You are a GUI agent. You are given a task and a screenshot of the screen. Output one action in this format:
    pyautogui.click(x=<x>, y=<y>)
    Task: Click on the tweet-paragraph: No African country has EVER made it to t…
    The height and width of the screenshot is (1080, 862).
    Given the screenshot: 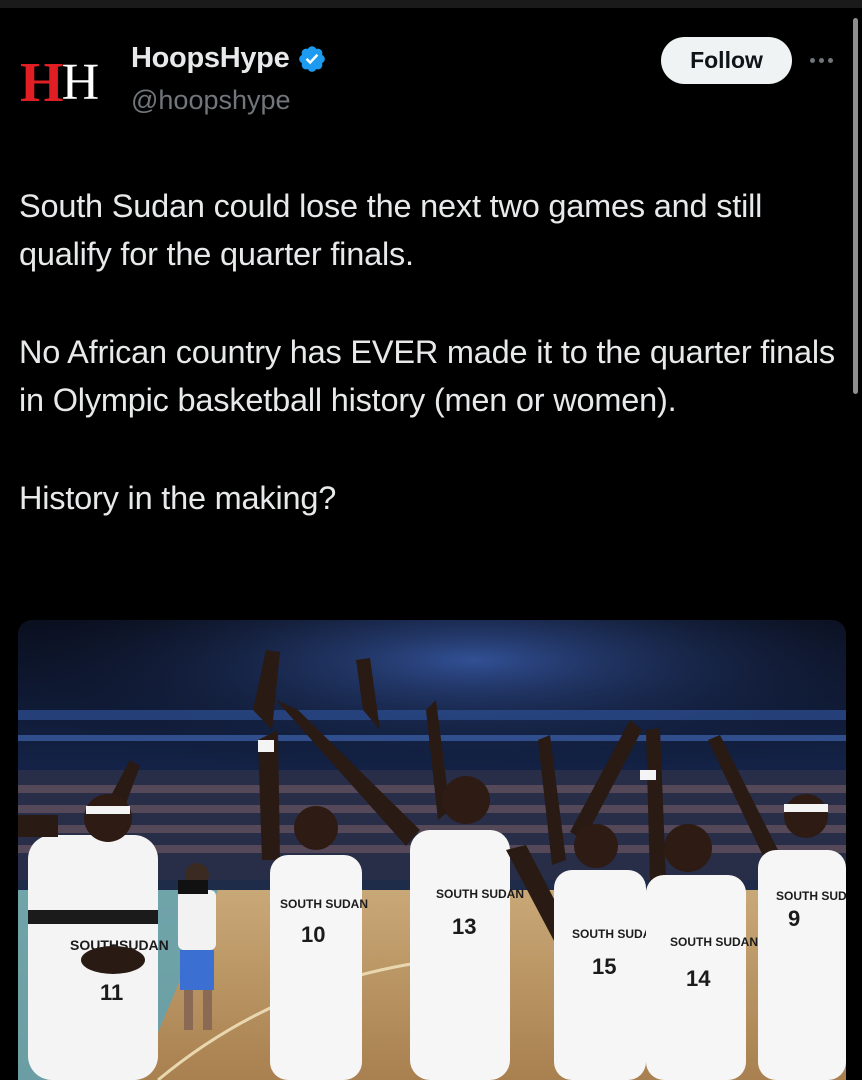 What is the action you would take?
    pyautogui.click(x=427, y=376)
    